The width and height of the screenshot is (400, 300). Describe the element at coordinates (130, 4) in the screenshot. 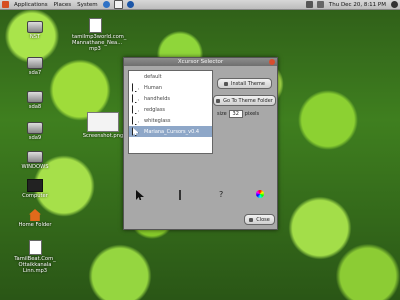

I see `help-icon` at that location.